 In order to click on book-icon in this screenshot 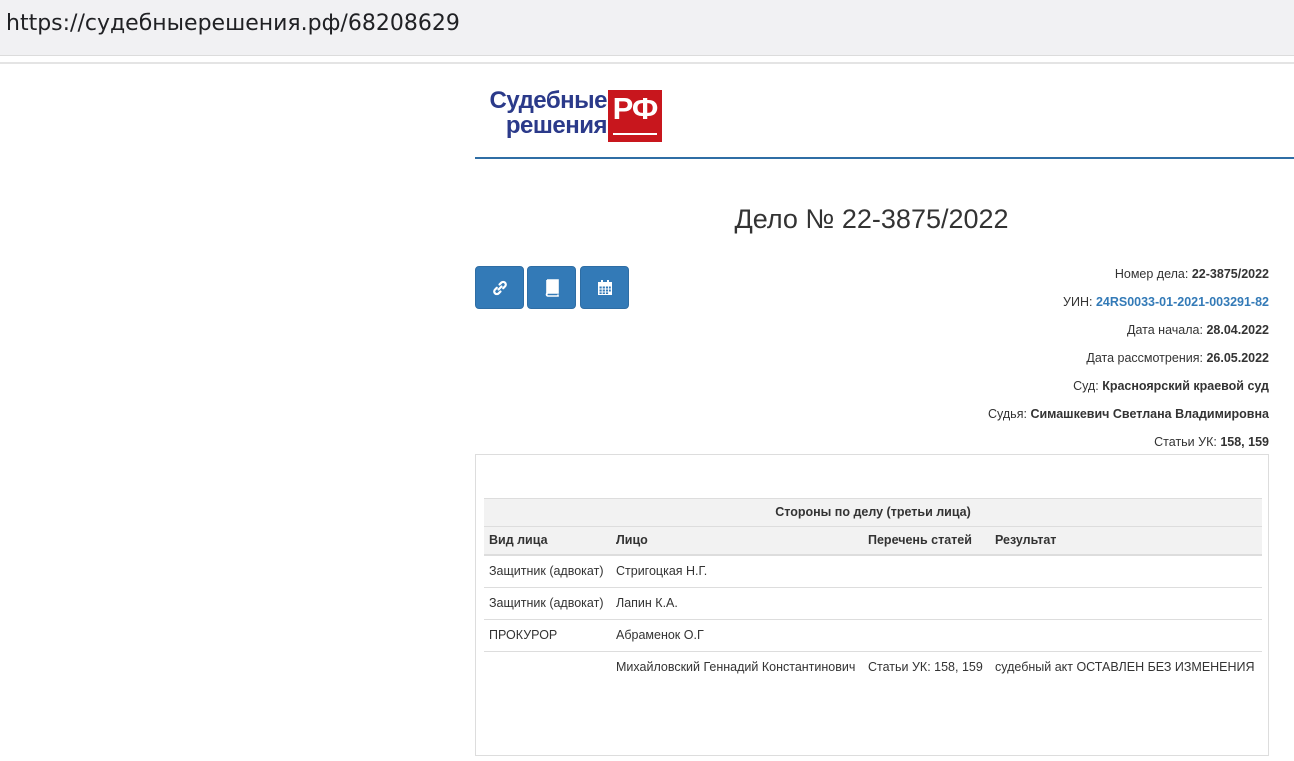, I will do `click(552, 287)`.